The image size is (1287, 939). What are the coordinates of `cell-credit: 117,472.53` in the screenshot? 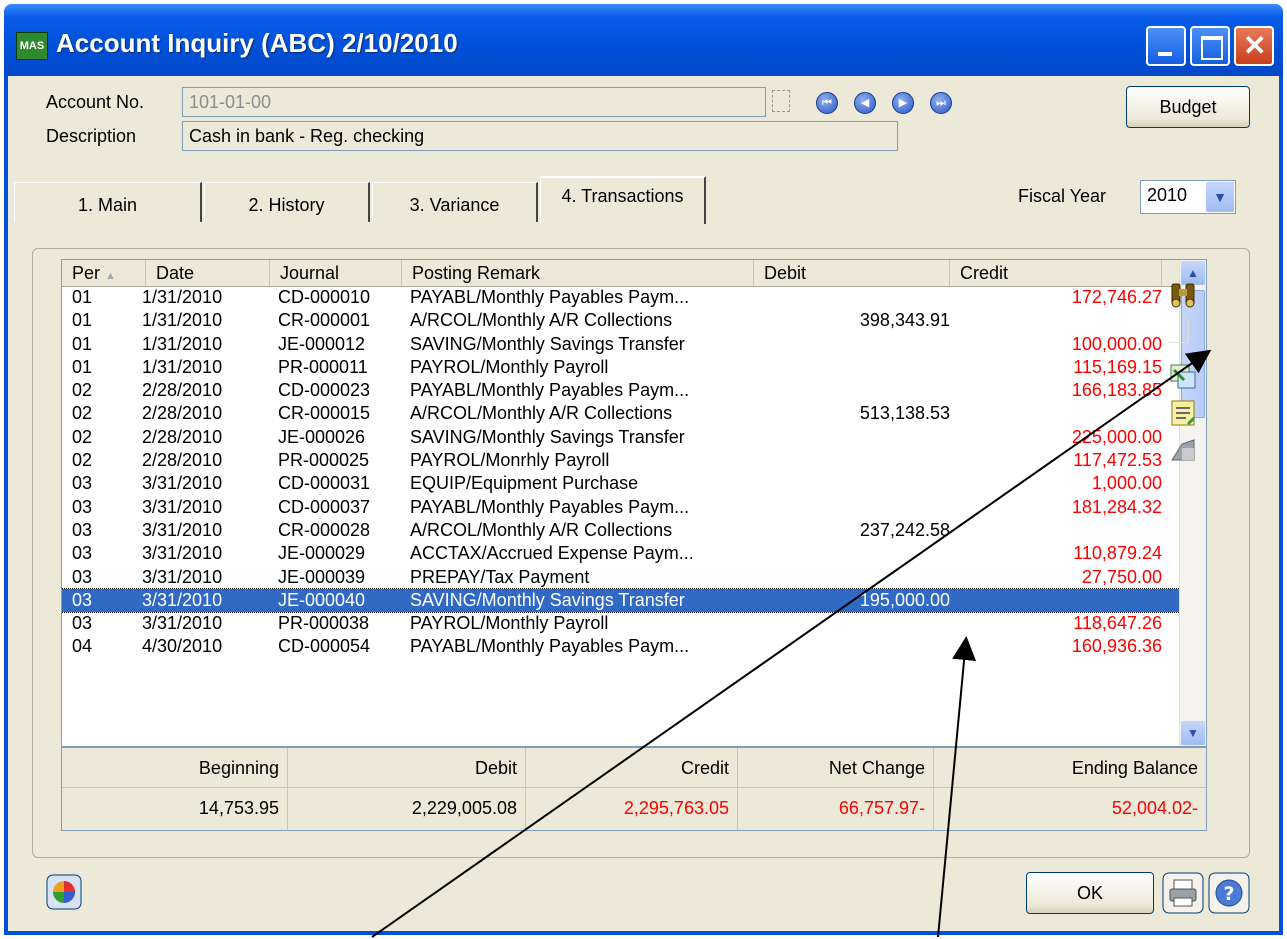 It's located at (1117, 460).